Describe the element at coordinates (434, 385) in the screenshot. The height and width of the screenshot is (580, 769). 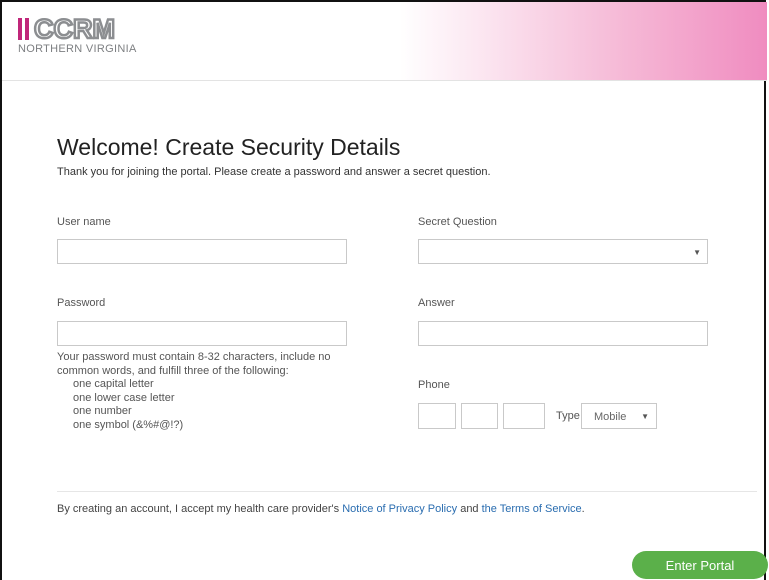
I see `phone-label: Phone` at that location.